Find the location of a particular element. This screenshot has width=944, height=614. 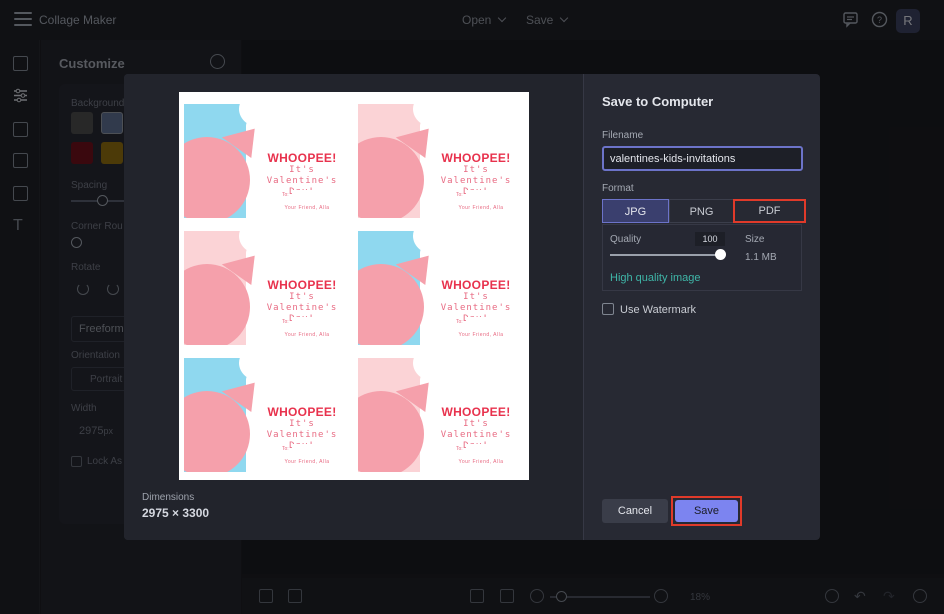

size-label: Size is located at coordinates (755, 239).